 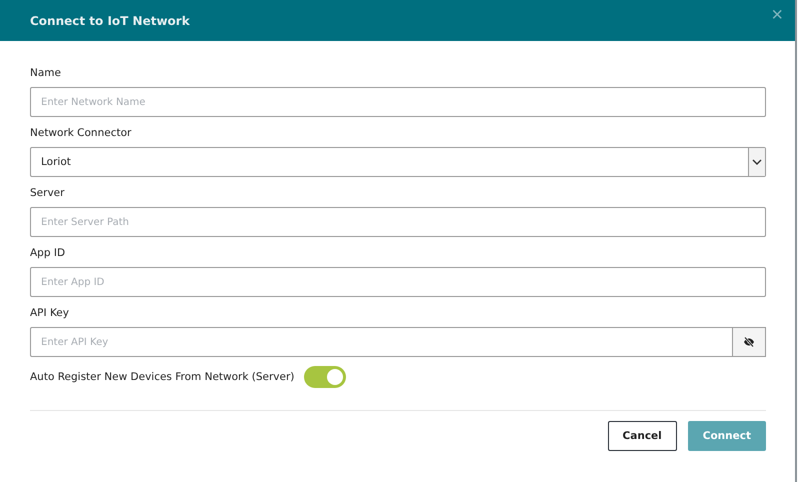 What do you see at coordinates (398, 102) in the screenshot?
I see `input-field: Enter Network Name` at bounding box center [398, 102].